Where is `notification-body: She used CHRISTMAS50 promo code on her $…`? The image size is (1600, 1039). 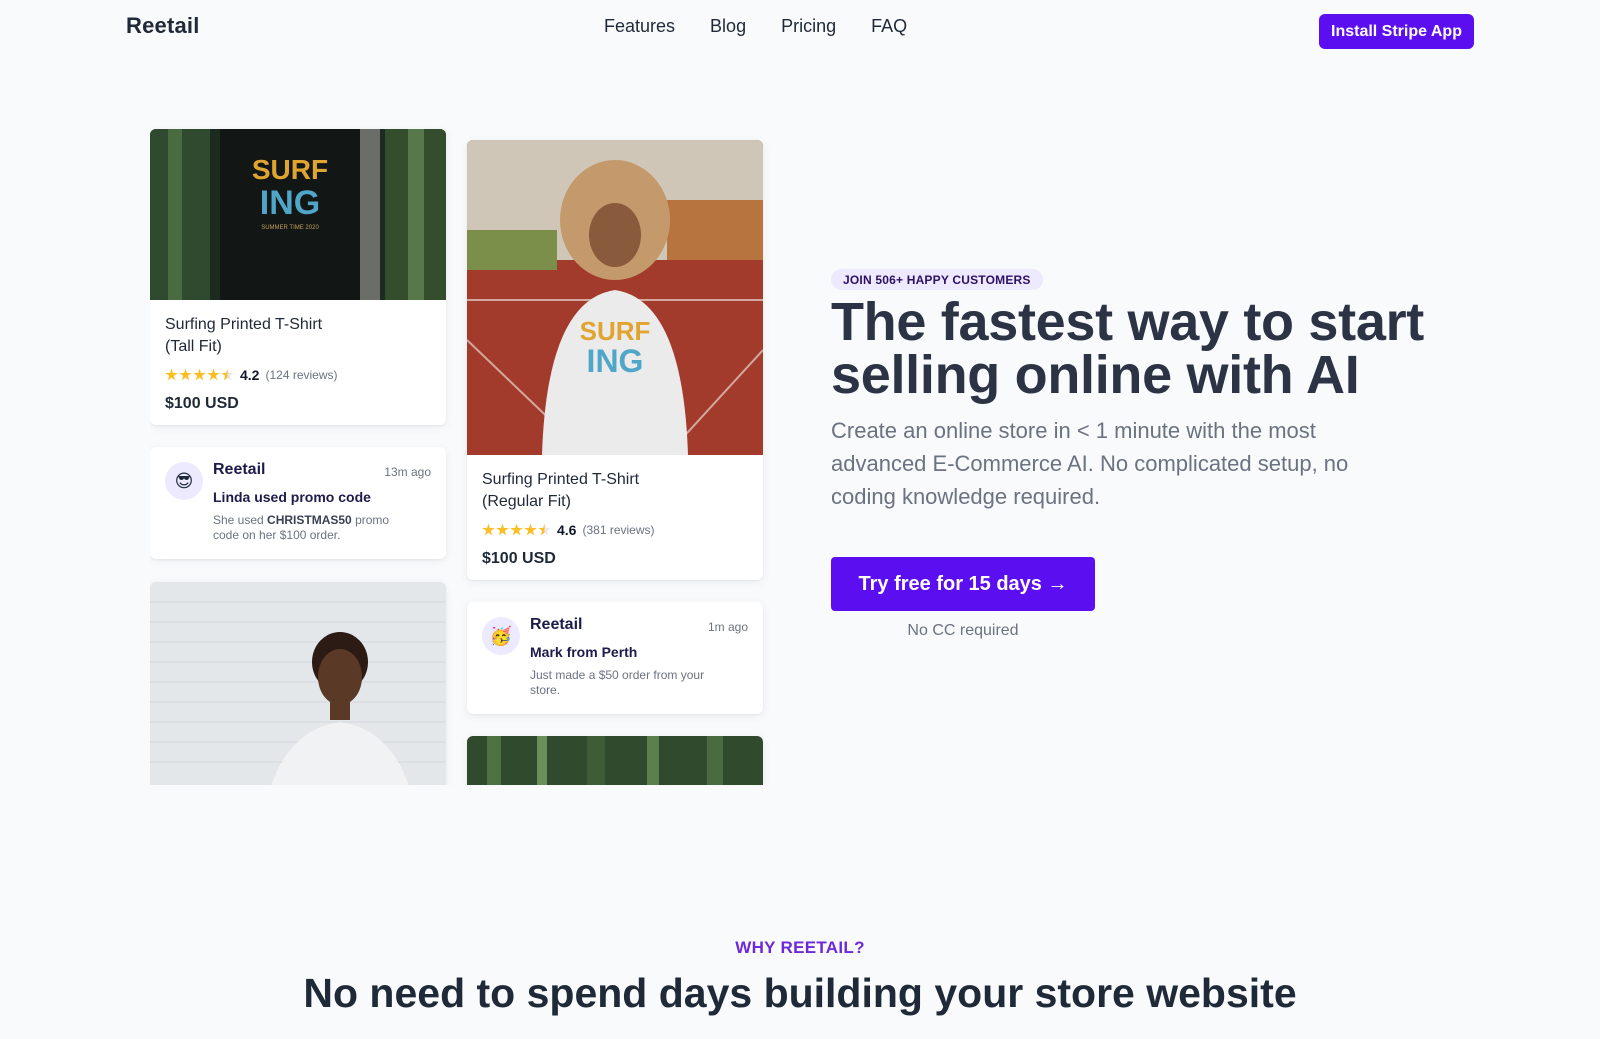 notification-body: She used CHRISTMAS50 promo code on her $… is located at coordinates (301, 527).